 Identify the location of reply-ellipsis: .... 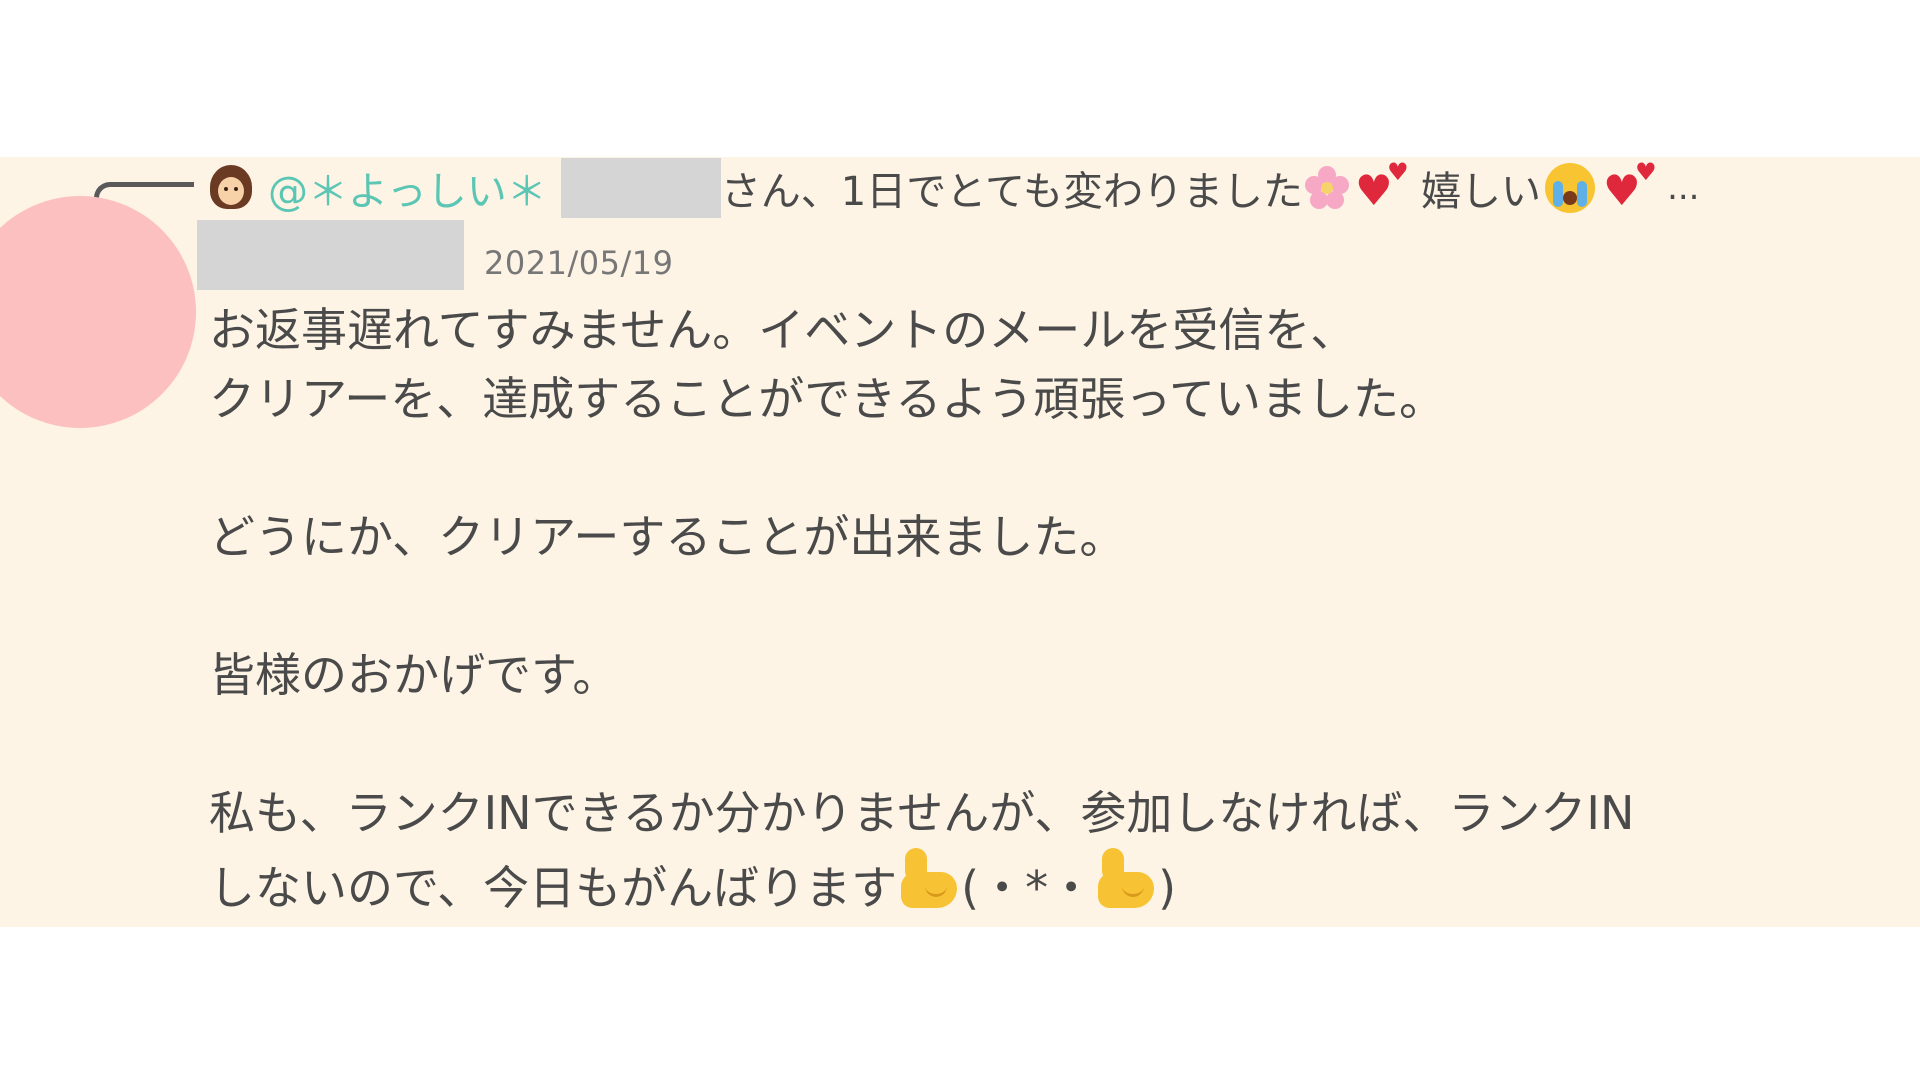
(1683, 188).